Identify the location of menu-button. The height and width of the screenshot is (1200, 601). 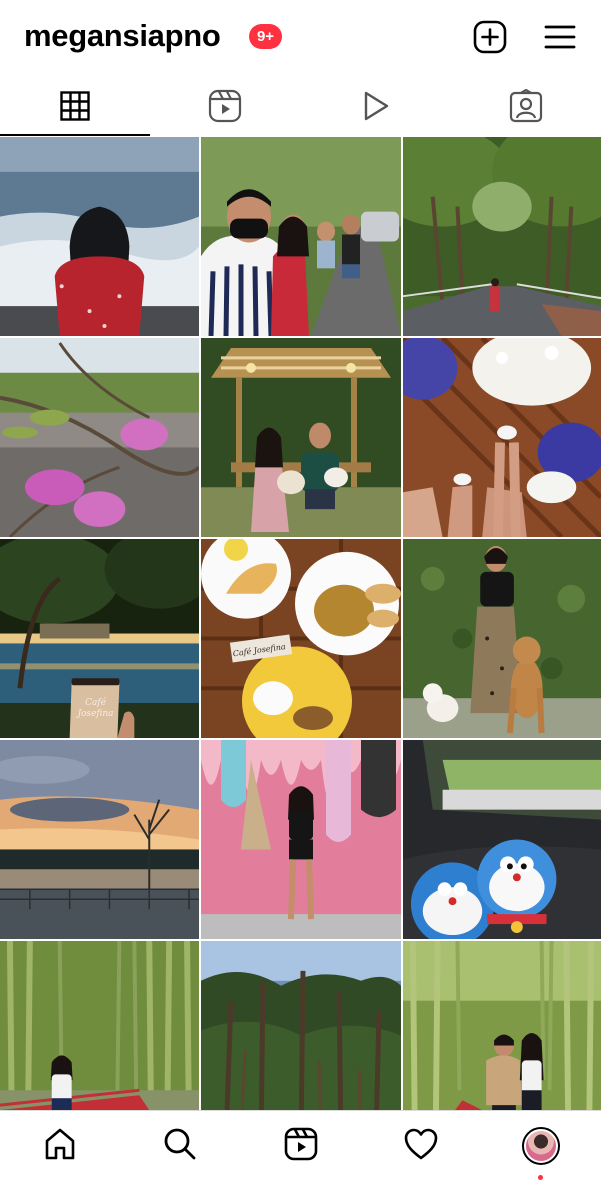
(560, 37).